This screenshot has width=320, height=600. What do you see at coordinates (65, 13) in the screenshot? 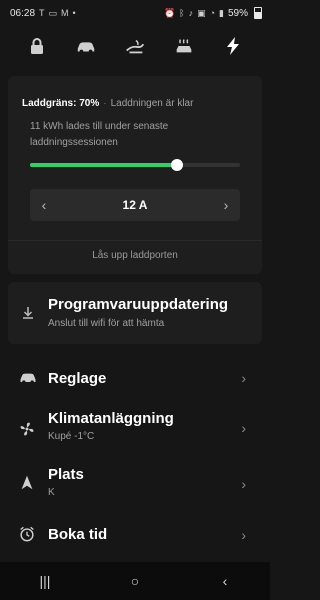
I see `m-icon: M` at bounding box center [65, 13].